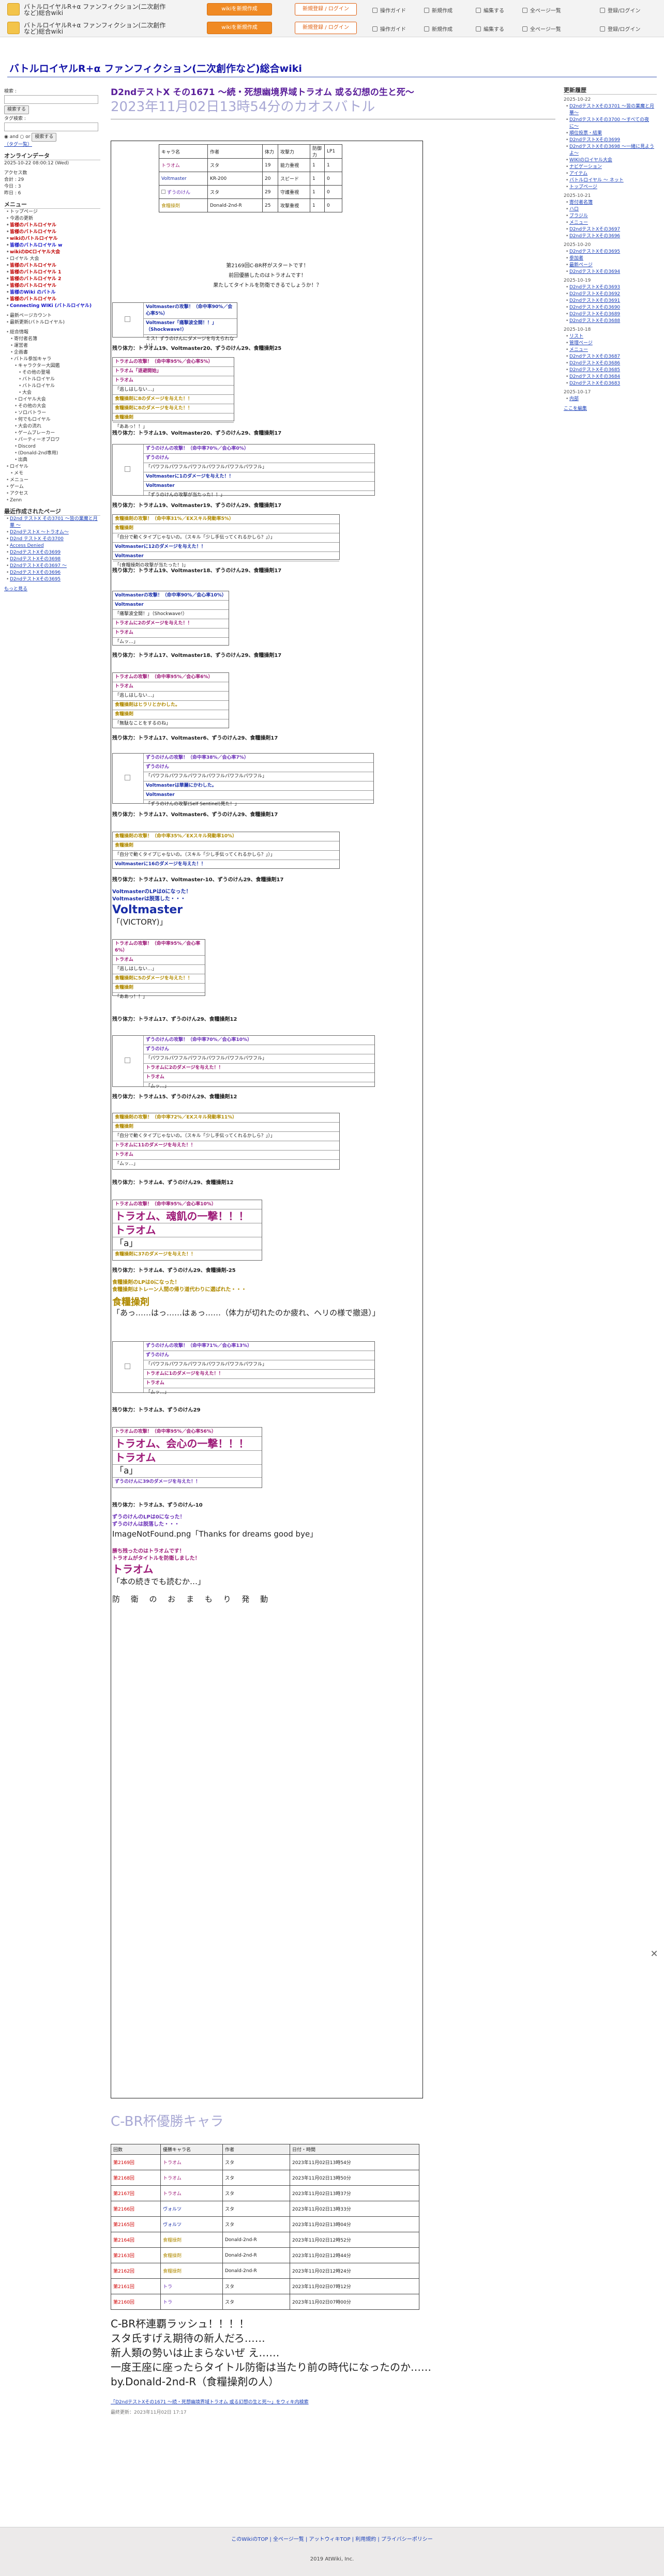 Image resolution: width=664 pixels, height=2576 pixels. I want to click on update-item: 管理ページ, so click(611, 343).